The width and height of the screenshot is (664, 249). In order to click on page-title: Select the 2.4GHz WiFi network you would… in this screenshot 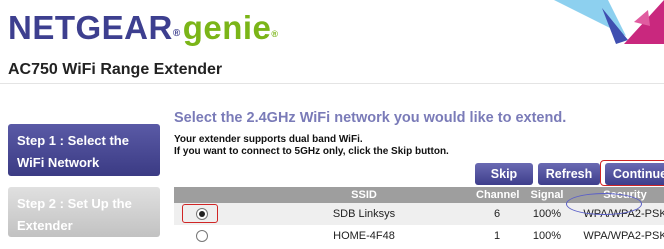, I will do `click(370, 118)`.